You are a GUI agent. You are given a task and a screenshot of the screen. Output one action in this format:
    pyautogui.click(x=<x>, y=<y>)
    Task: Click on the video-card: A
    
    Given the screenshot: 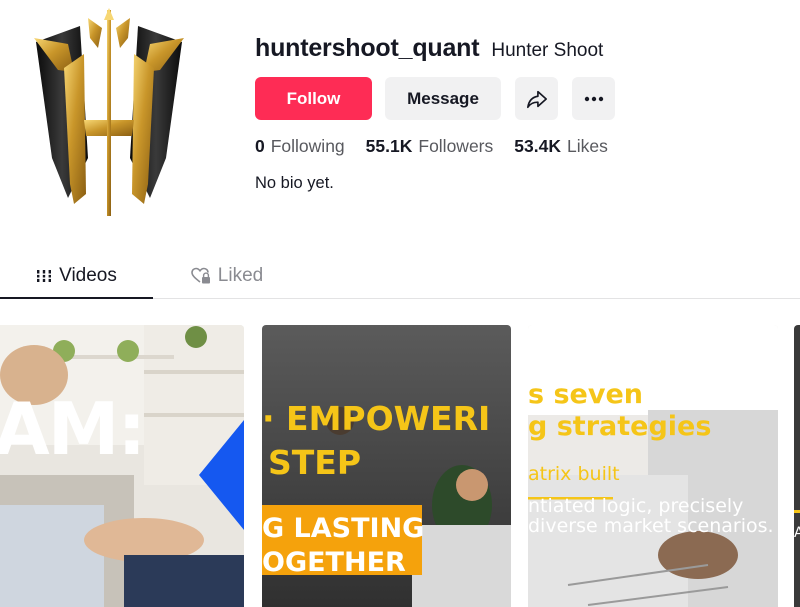 What is the action you would take?
    pyautogui.click(x=797, y=466)
    